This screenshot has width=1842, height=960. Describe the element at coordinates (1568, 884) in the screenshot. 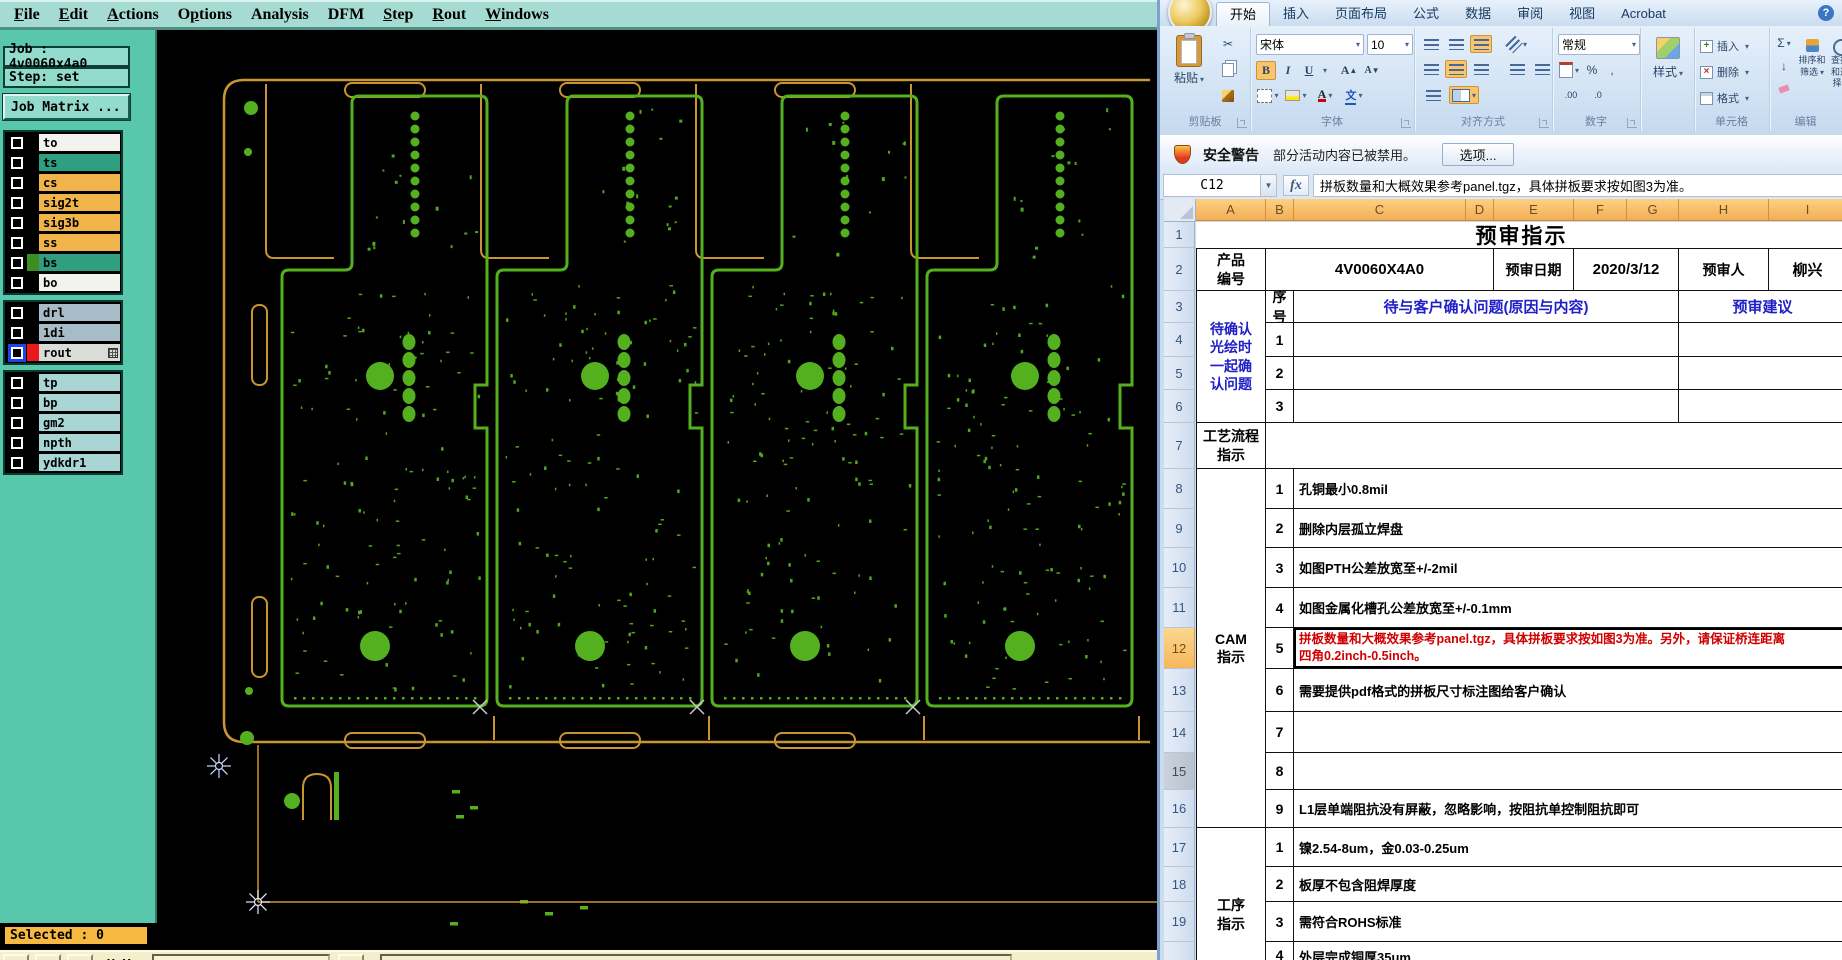

I see `process-row-content: 板厚不包含阻焊厚度` at that location.